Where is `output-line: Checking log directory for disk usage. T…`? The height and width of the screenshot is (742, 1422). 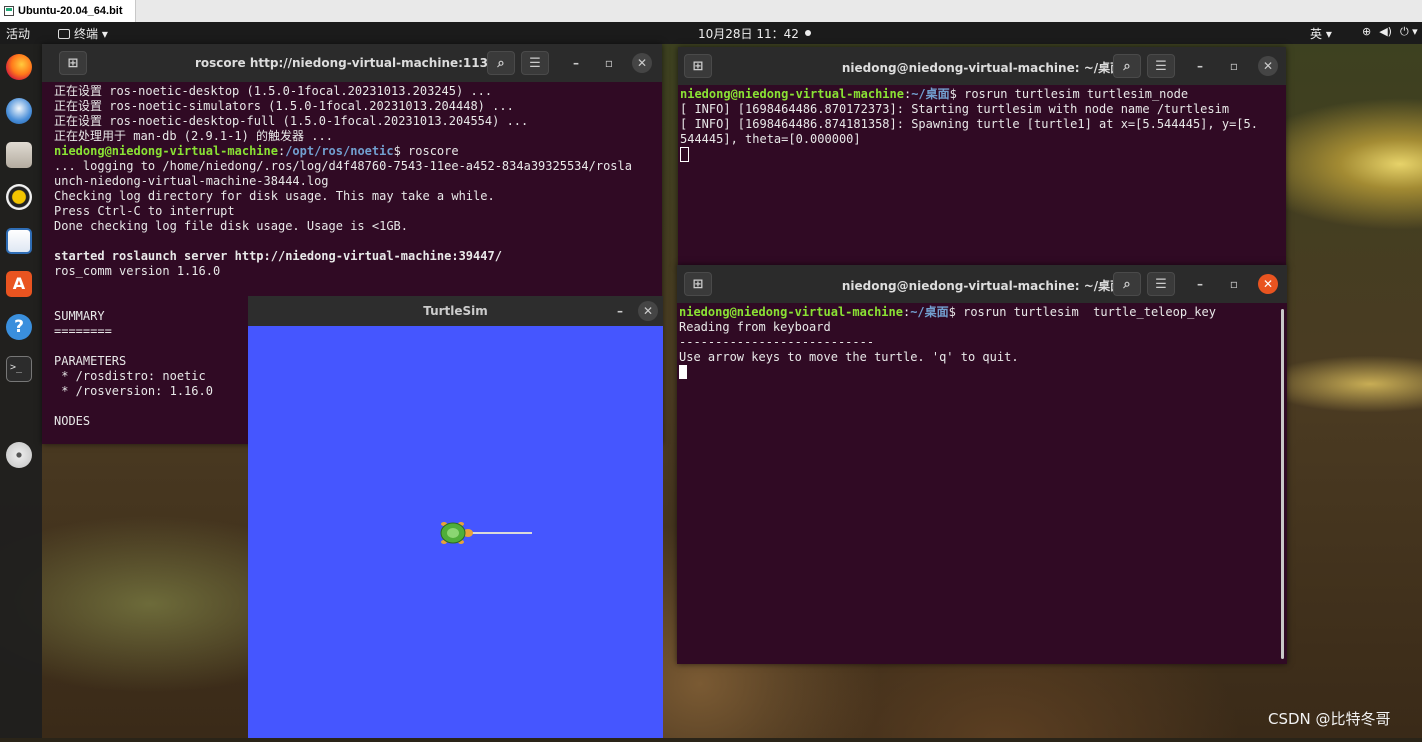 output-line: Checking log directory for disk usage. T… is located at coordinates (274, 196).